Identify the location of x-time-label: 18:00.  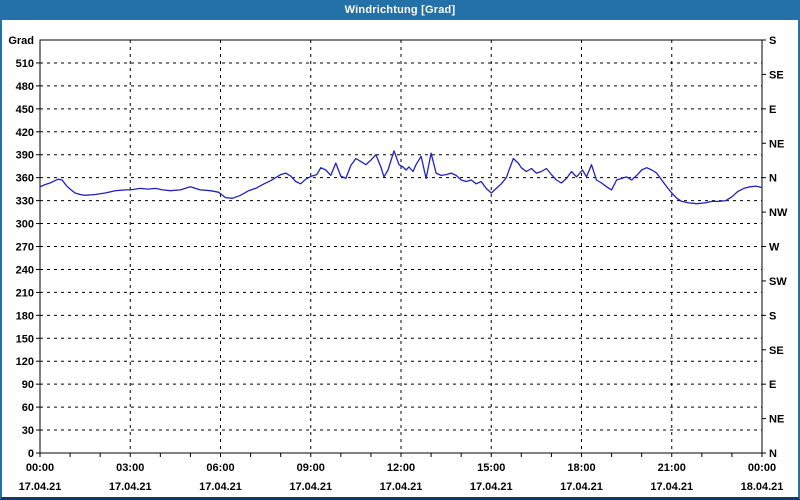
(581, 468).